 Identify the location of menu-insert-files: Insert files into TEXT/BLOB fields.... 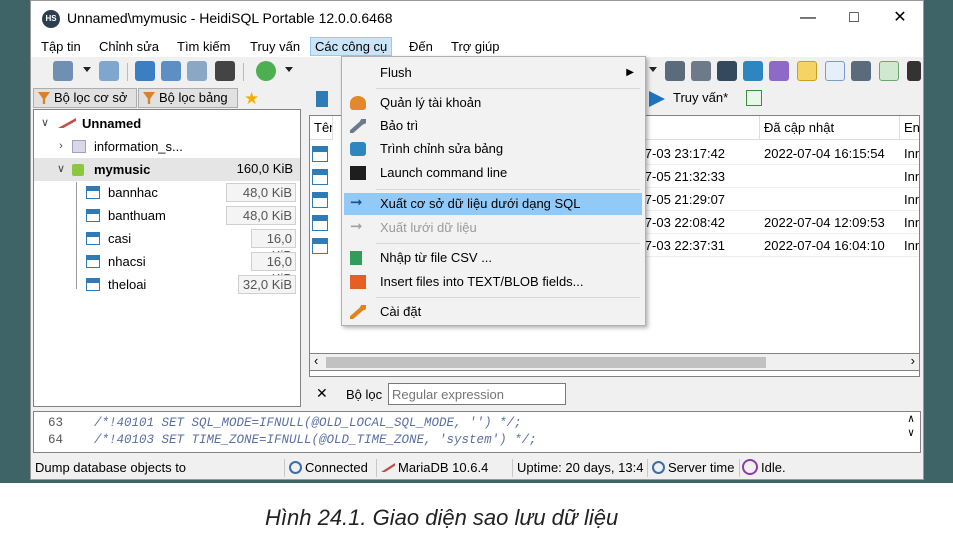
(493, 282).